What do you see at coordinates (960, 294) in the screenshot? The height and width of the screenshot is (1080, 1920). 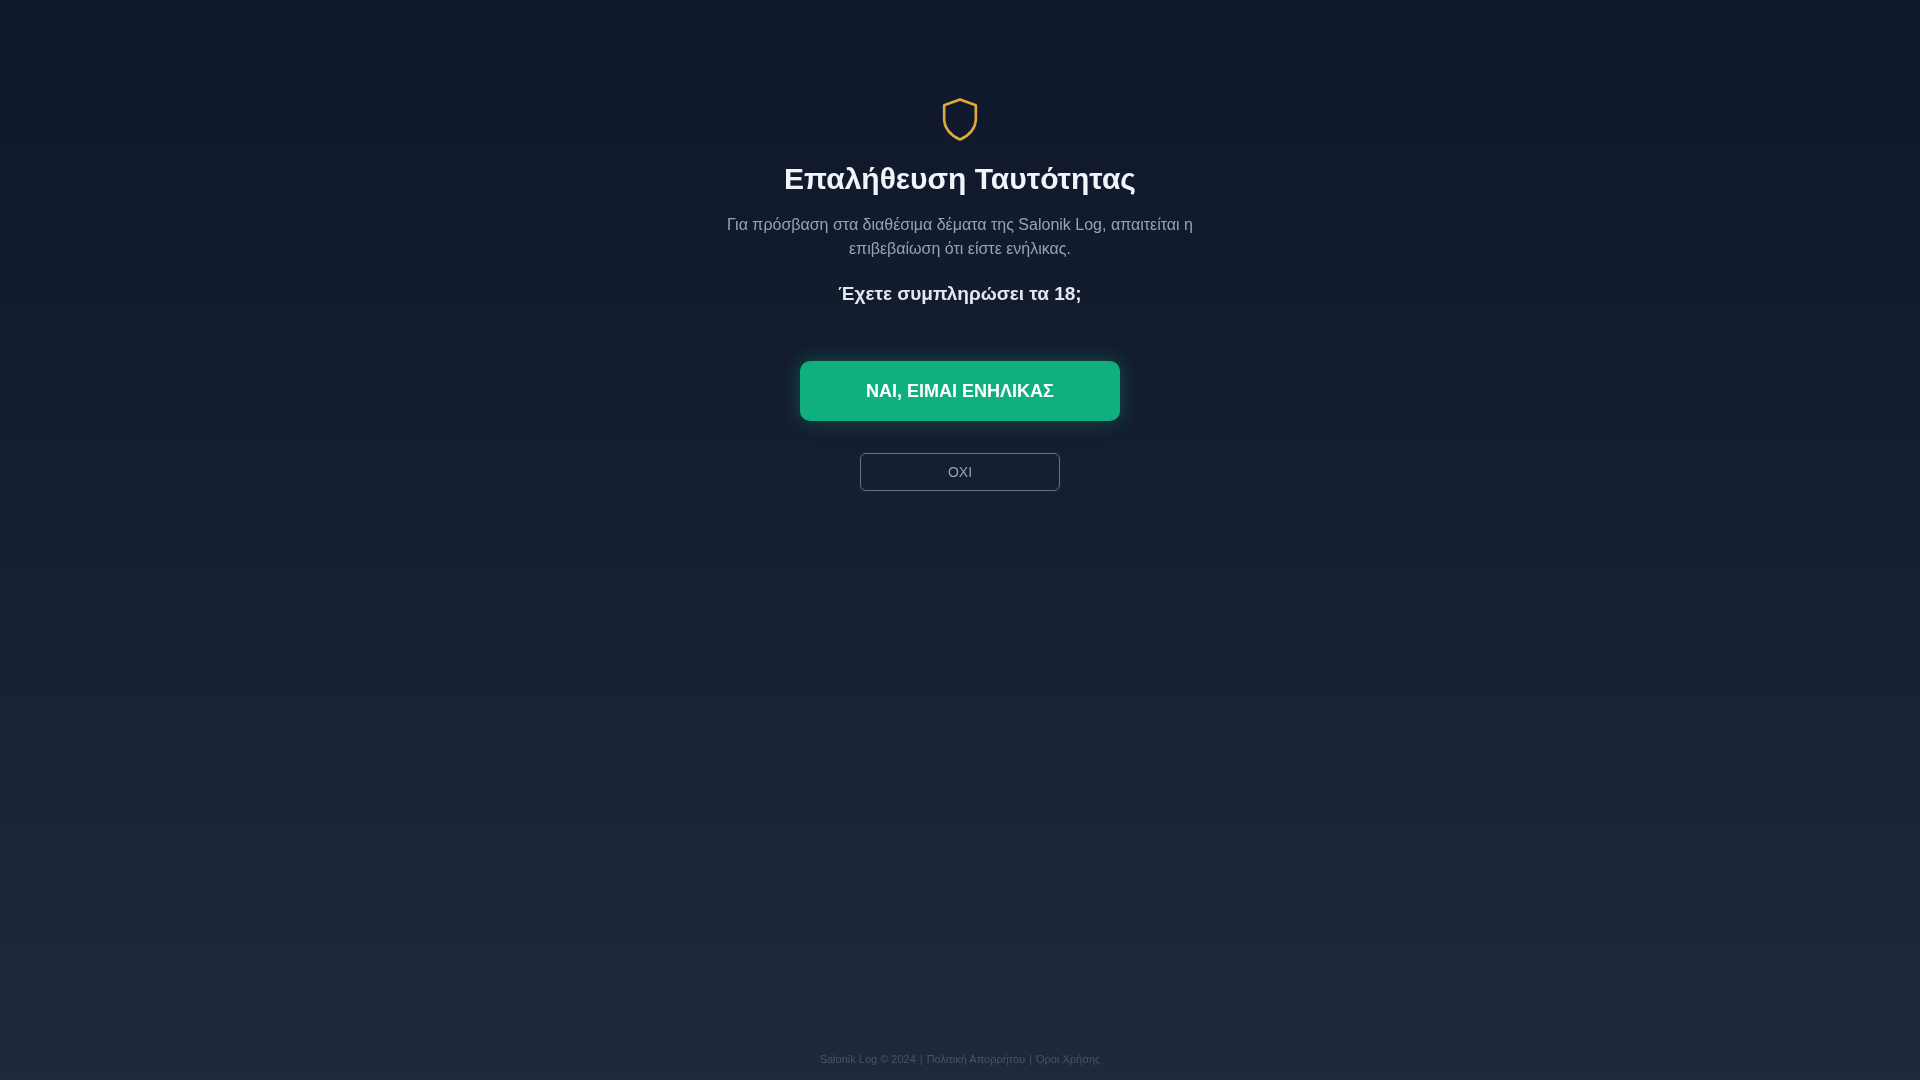 I see `age-question: Έχετε συμπληρώσει τα 18;` at bounding box center [960, 294].